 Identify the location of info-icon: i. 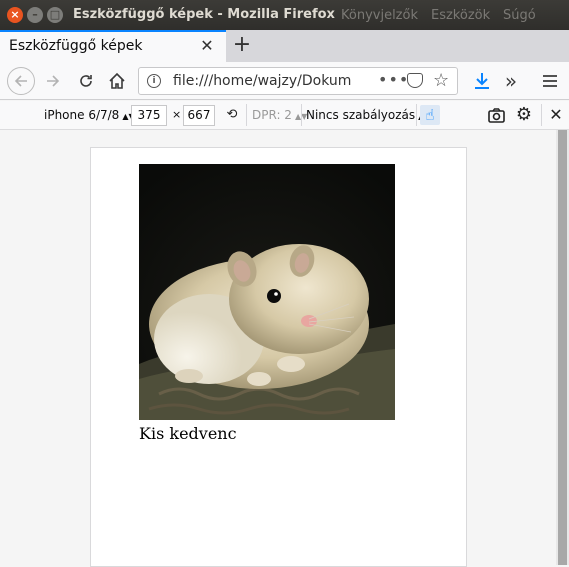
(154, 81).